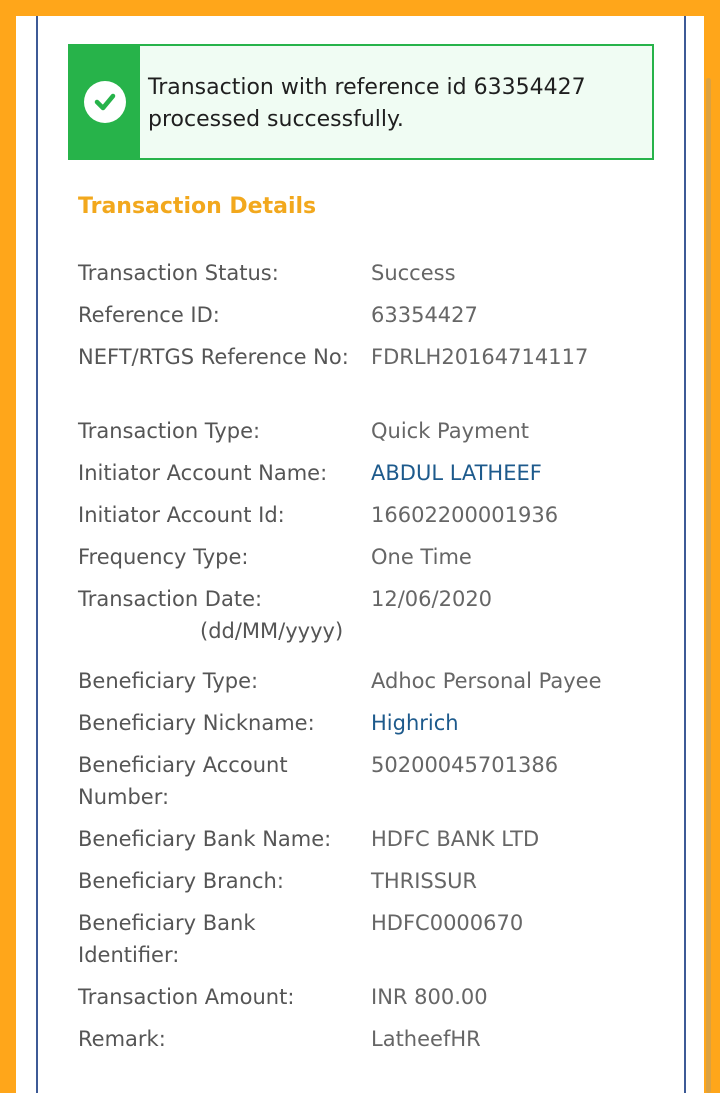 This screenshot has width=720, height=1093. I want to click on detail-value: HDFC BANK LTD, so click(455, 839).